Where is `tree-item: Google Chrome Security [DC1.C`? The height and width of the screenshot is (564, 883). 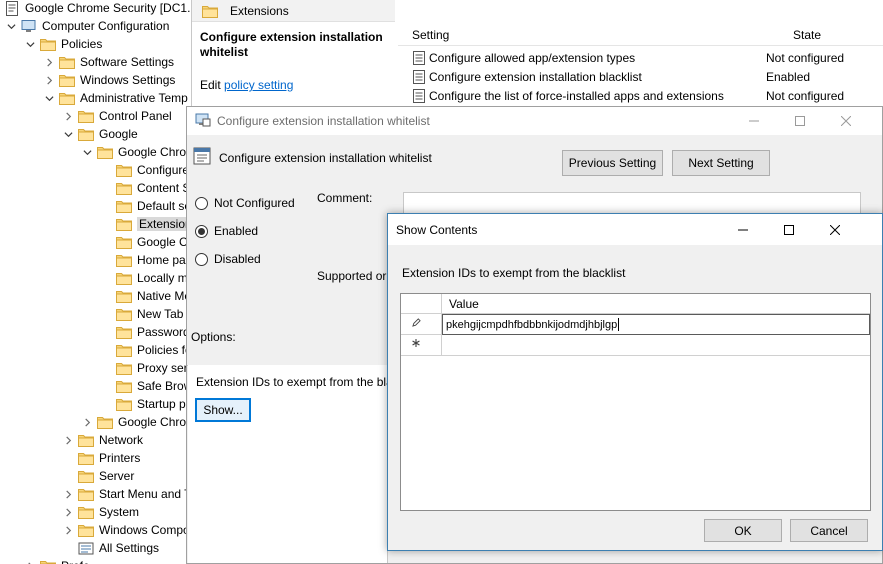
tree-item: Google Chrome Security [DC1.C is located at coordinates (98, 8).